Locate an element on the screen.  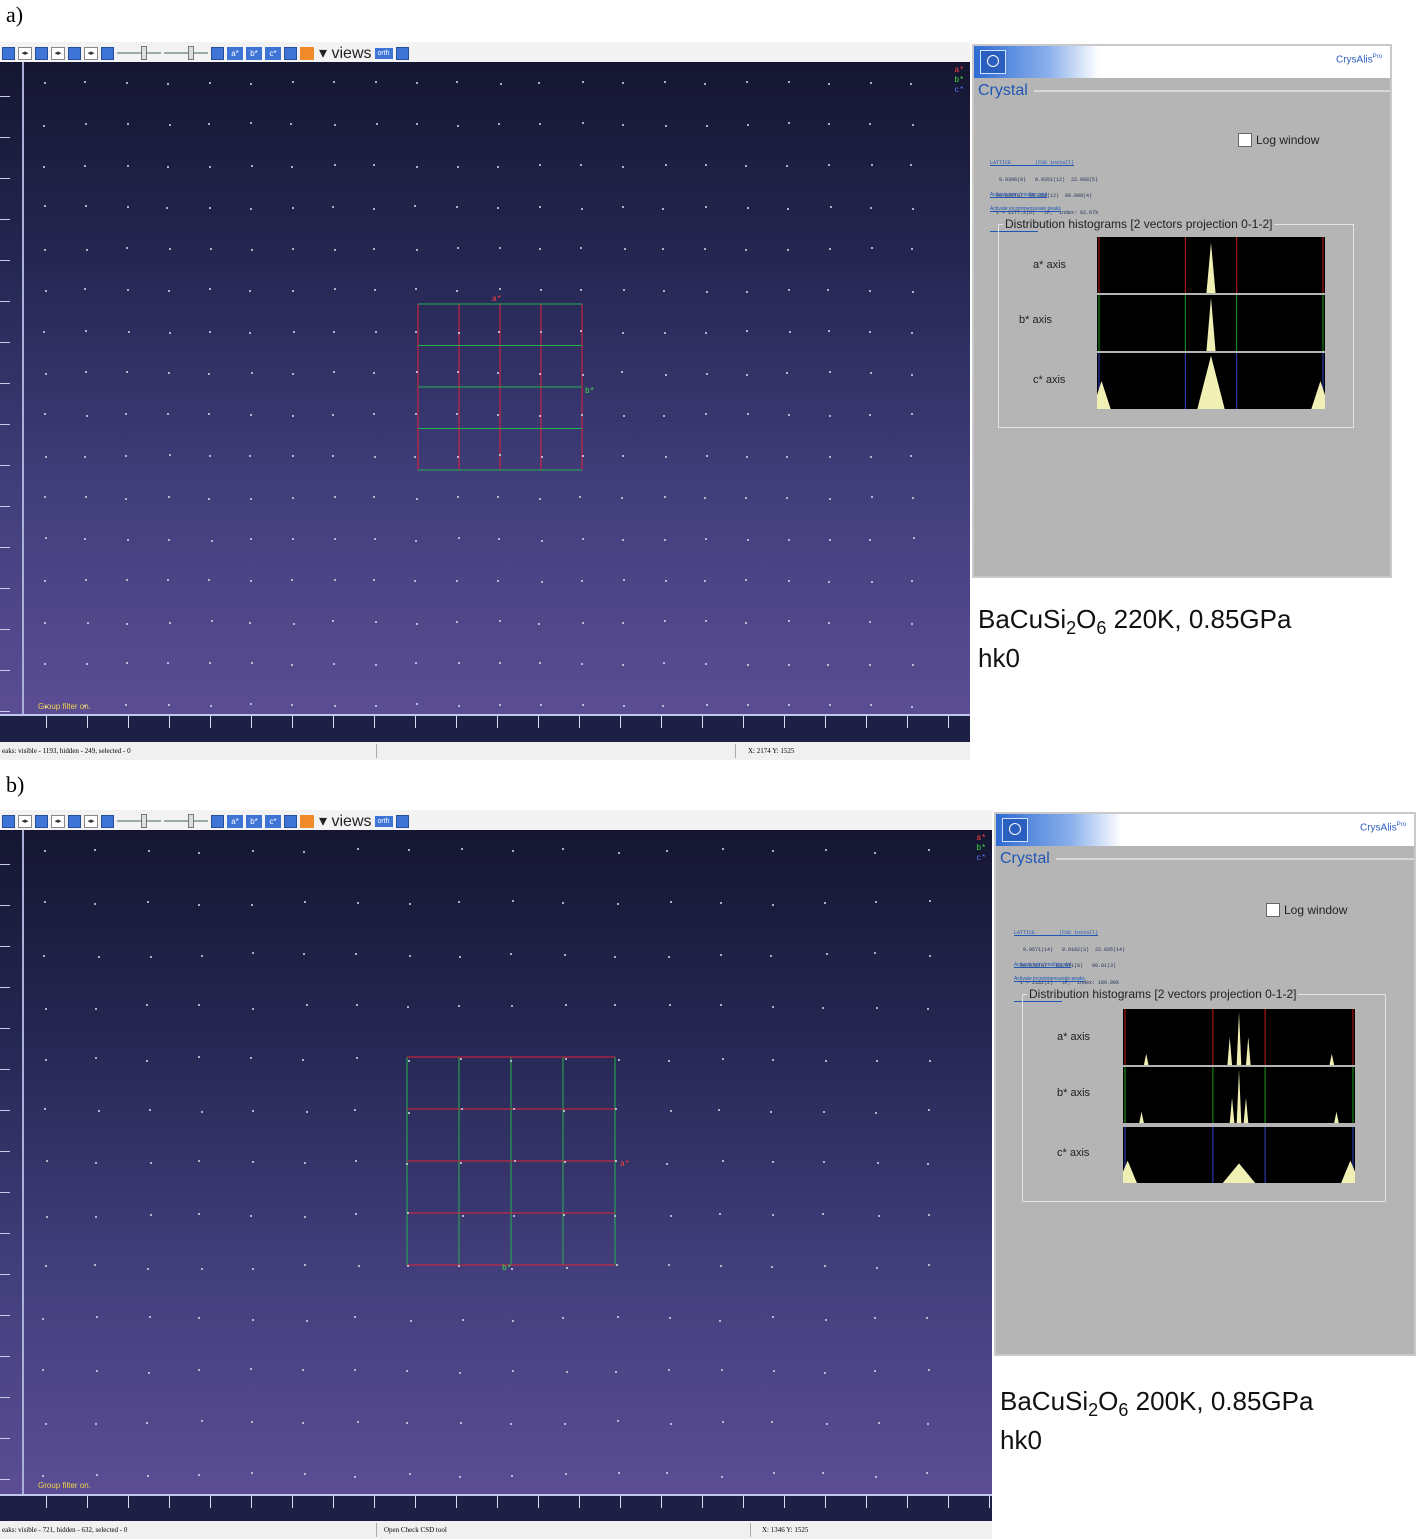
panel-a-label: a) is located at coordinates (15, 14).